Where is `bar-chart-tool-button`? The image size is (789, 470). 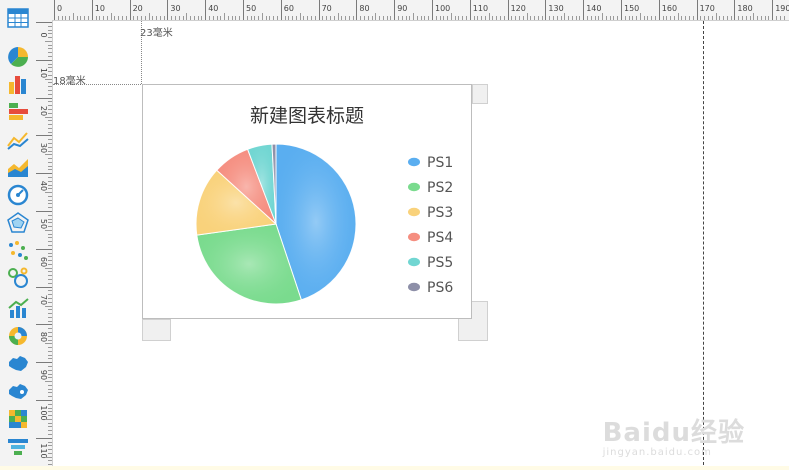
bar-chart-tool-button is located at coordinates (18, 112).